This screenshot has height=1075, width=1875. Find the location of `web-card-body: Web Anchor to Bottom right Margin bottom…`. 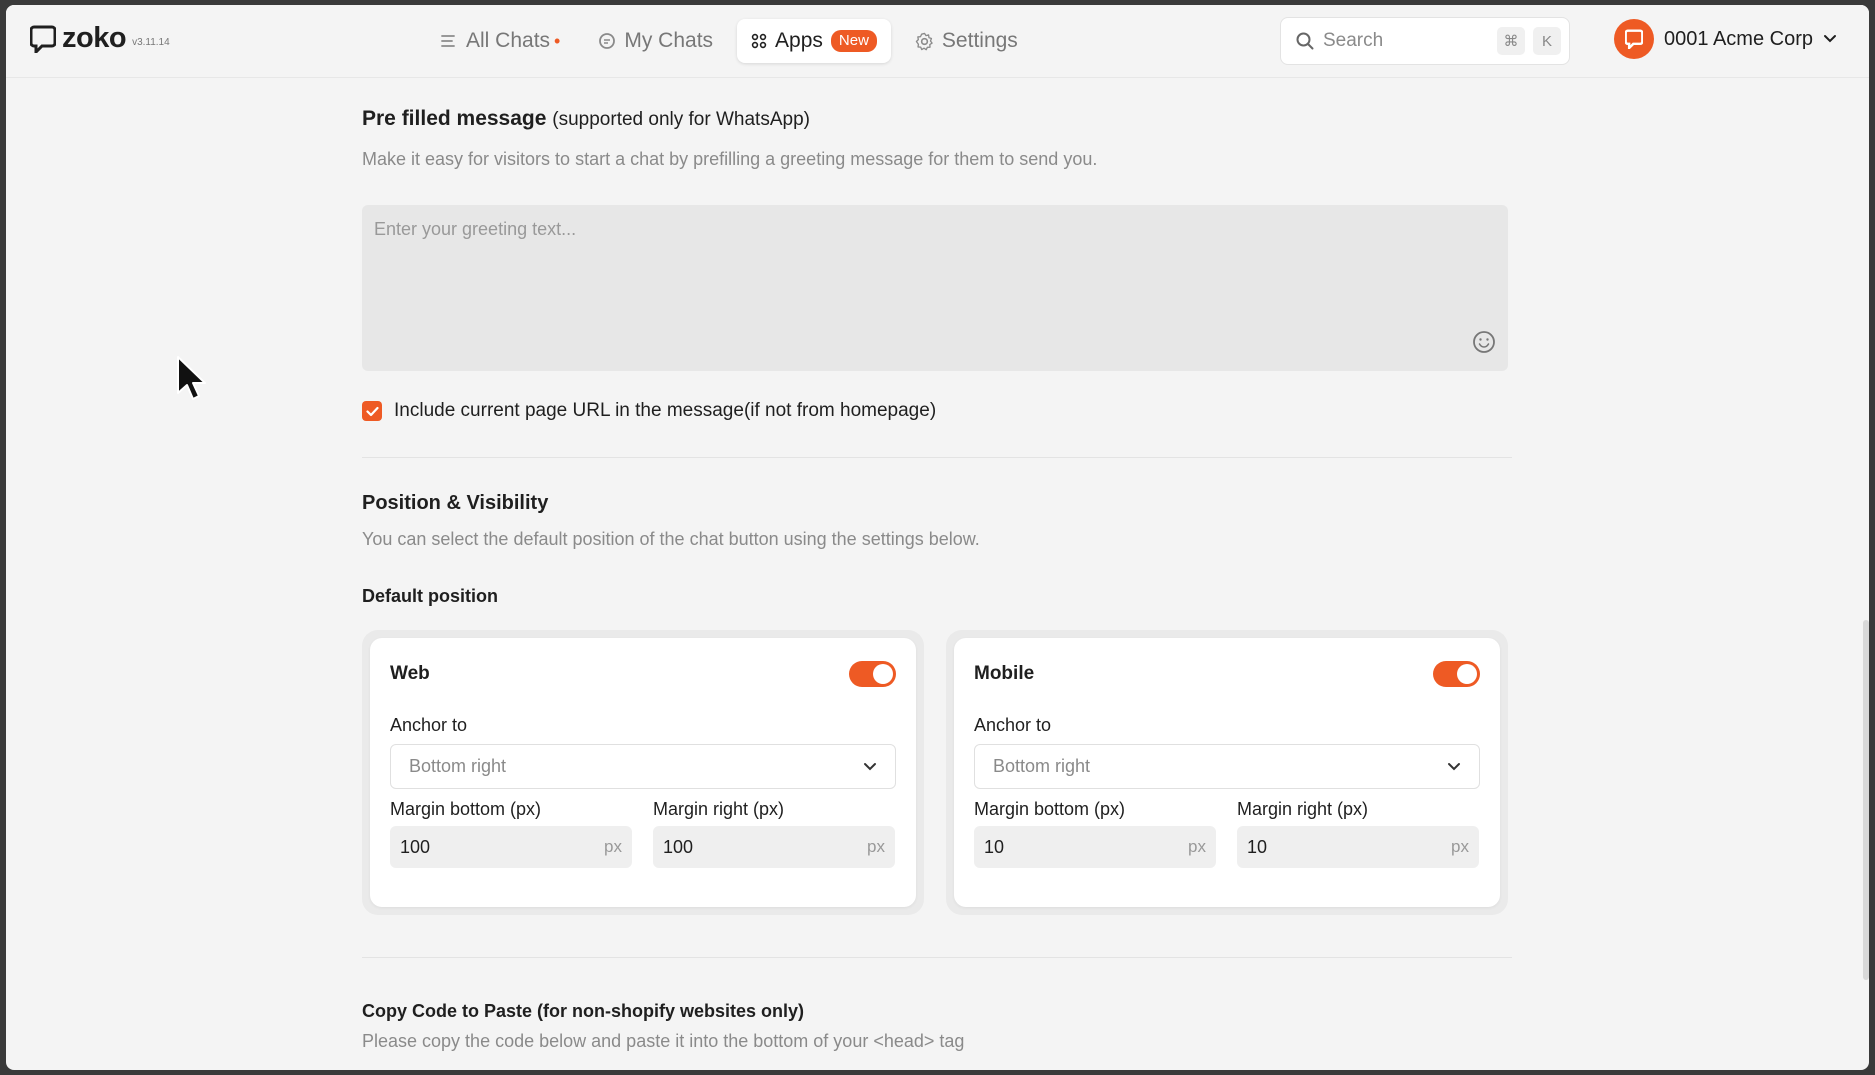

web-card-body: Web Anchor to Bottom right Margin bottom… is located at coordinates (643, 772).